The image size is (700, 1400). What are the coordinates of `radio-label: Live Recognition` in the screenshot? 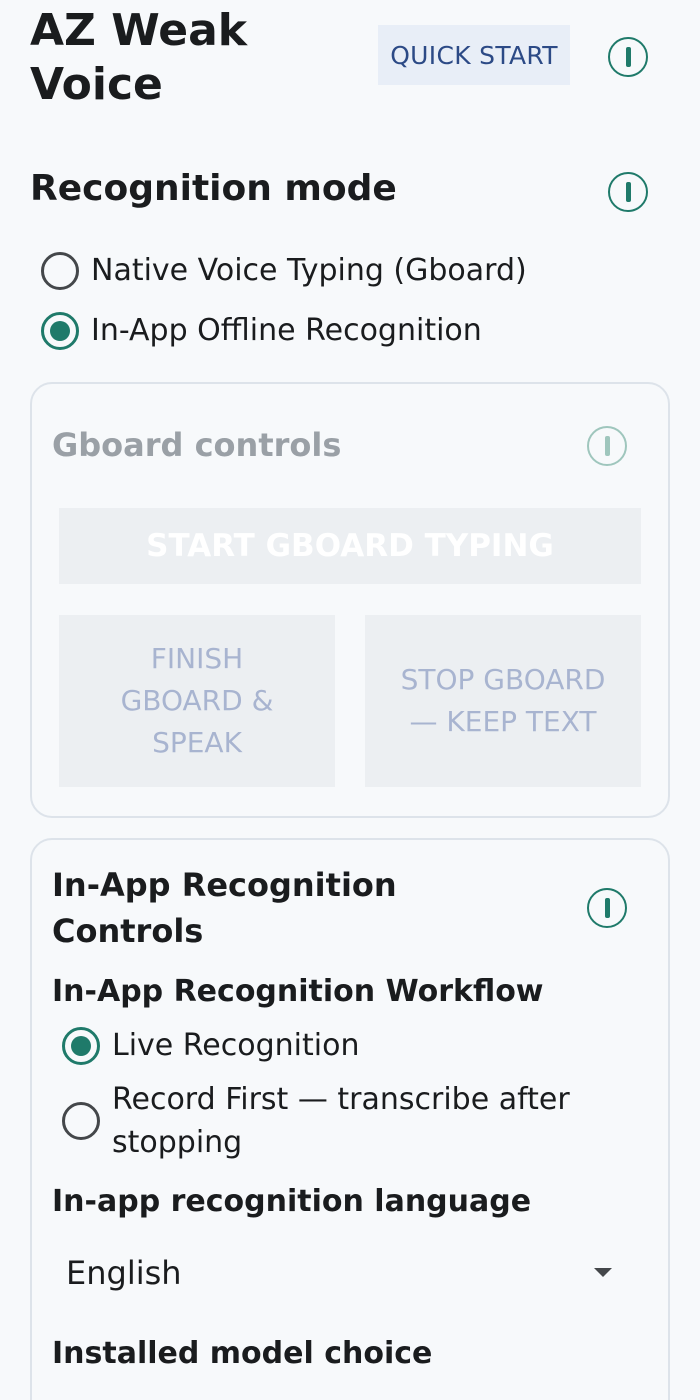 It's located at (236, 1045).